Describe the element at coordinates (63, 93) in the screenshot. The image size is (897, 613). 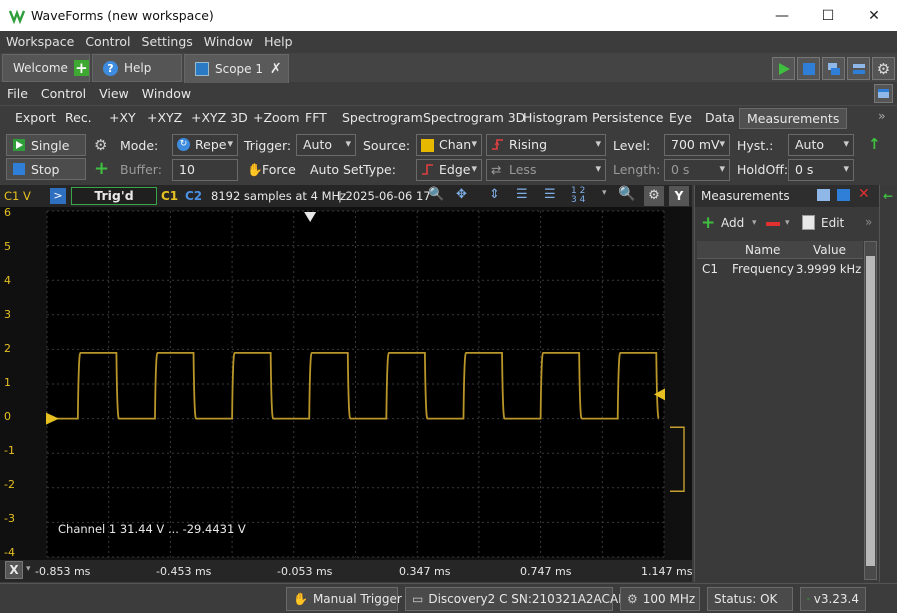
I see `scope-menu-control: Control` at that location.